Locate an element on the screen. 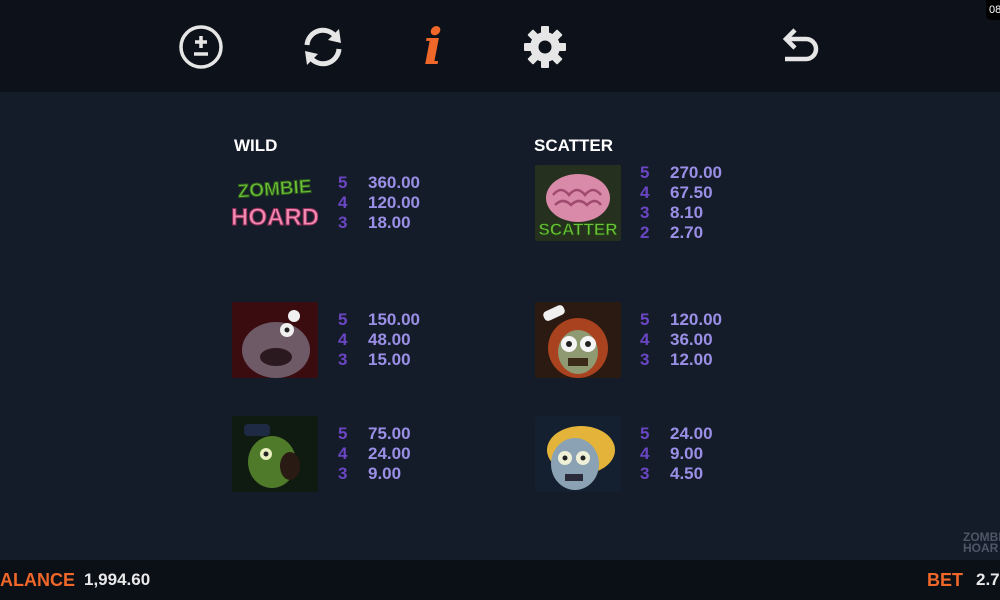  zombie-brute-pays: 5 150.00 4 48.00 3 15.00 is located at coordinates (379, 340).